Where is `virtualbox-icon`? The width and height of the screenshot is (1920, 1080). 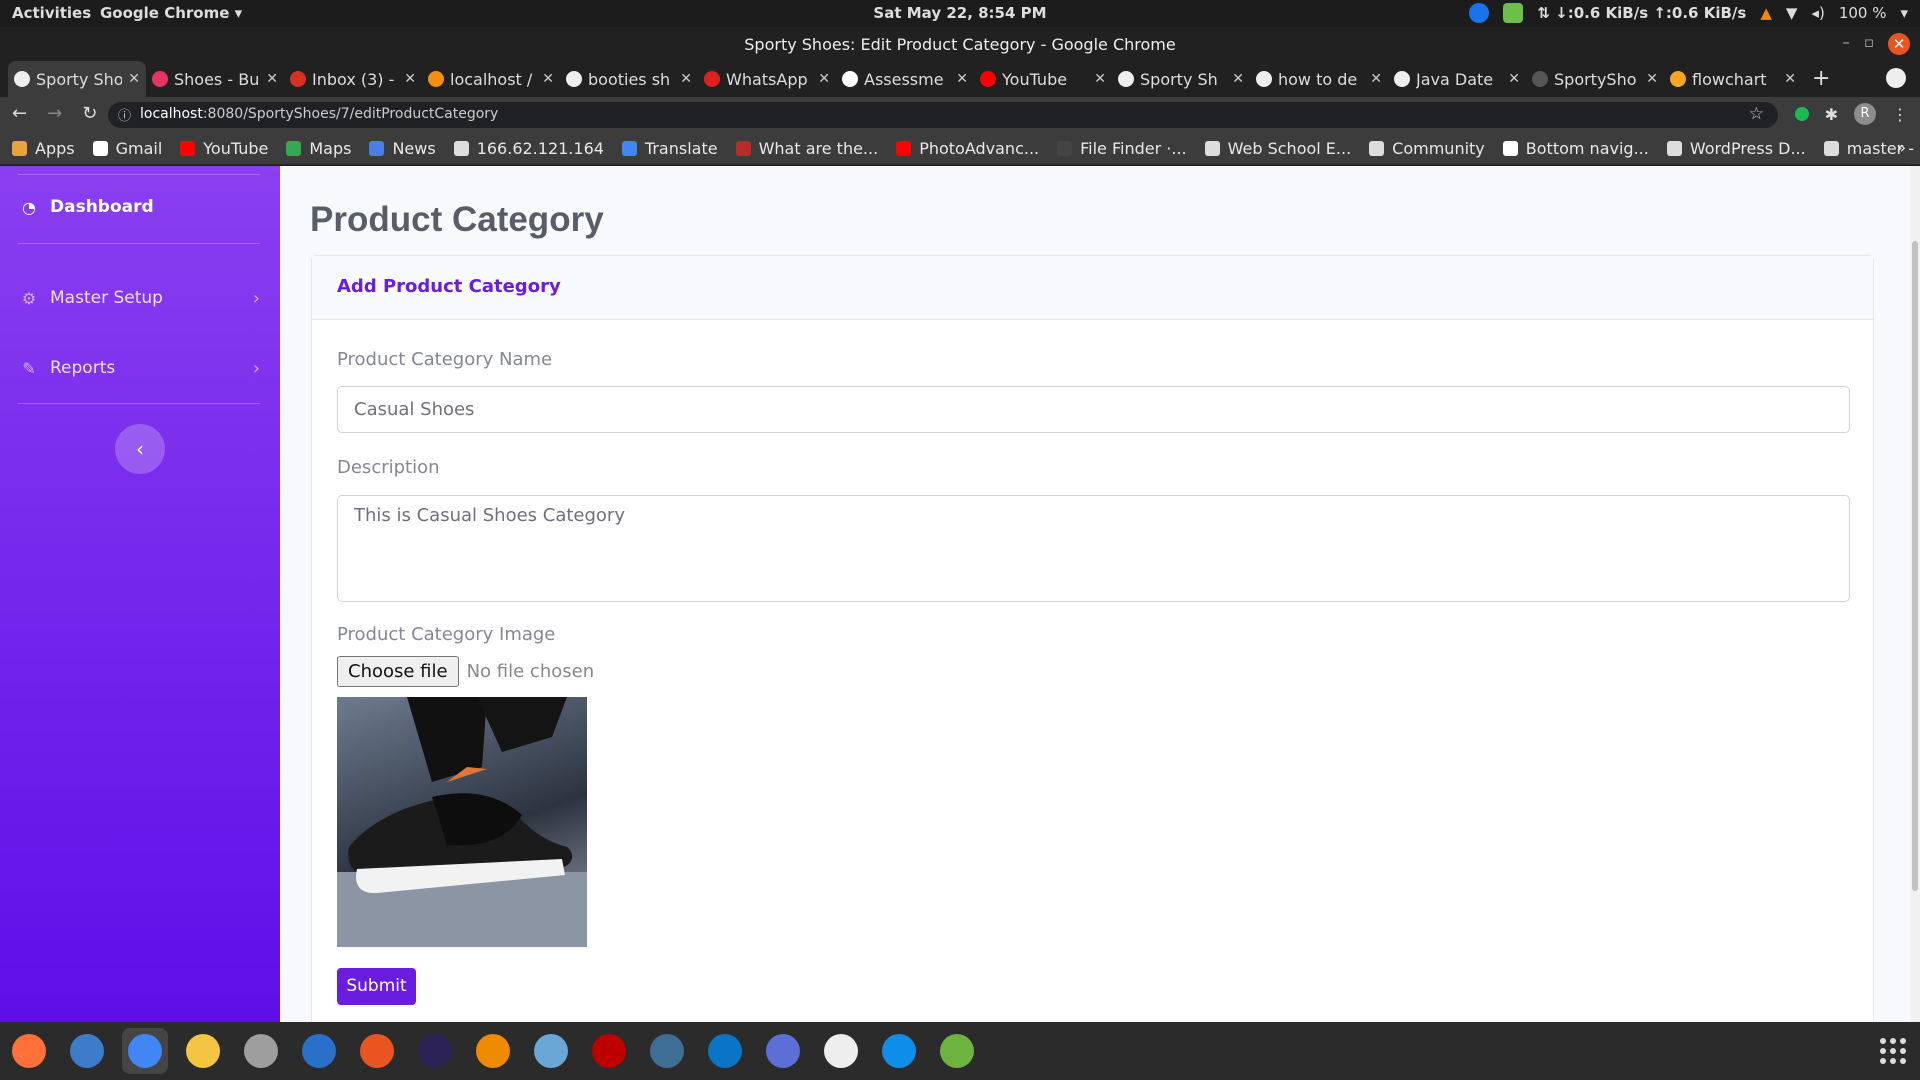
virtualbox-icon is located at coordinates (551, 1051).